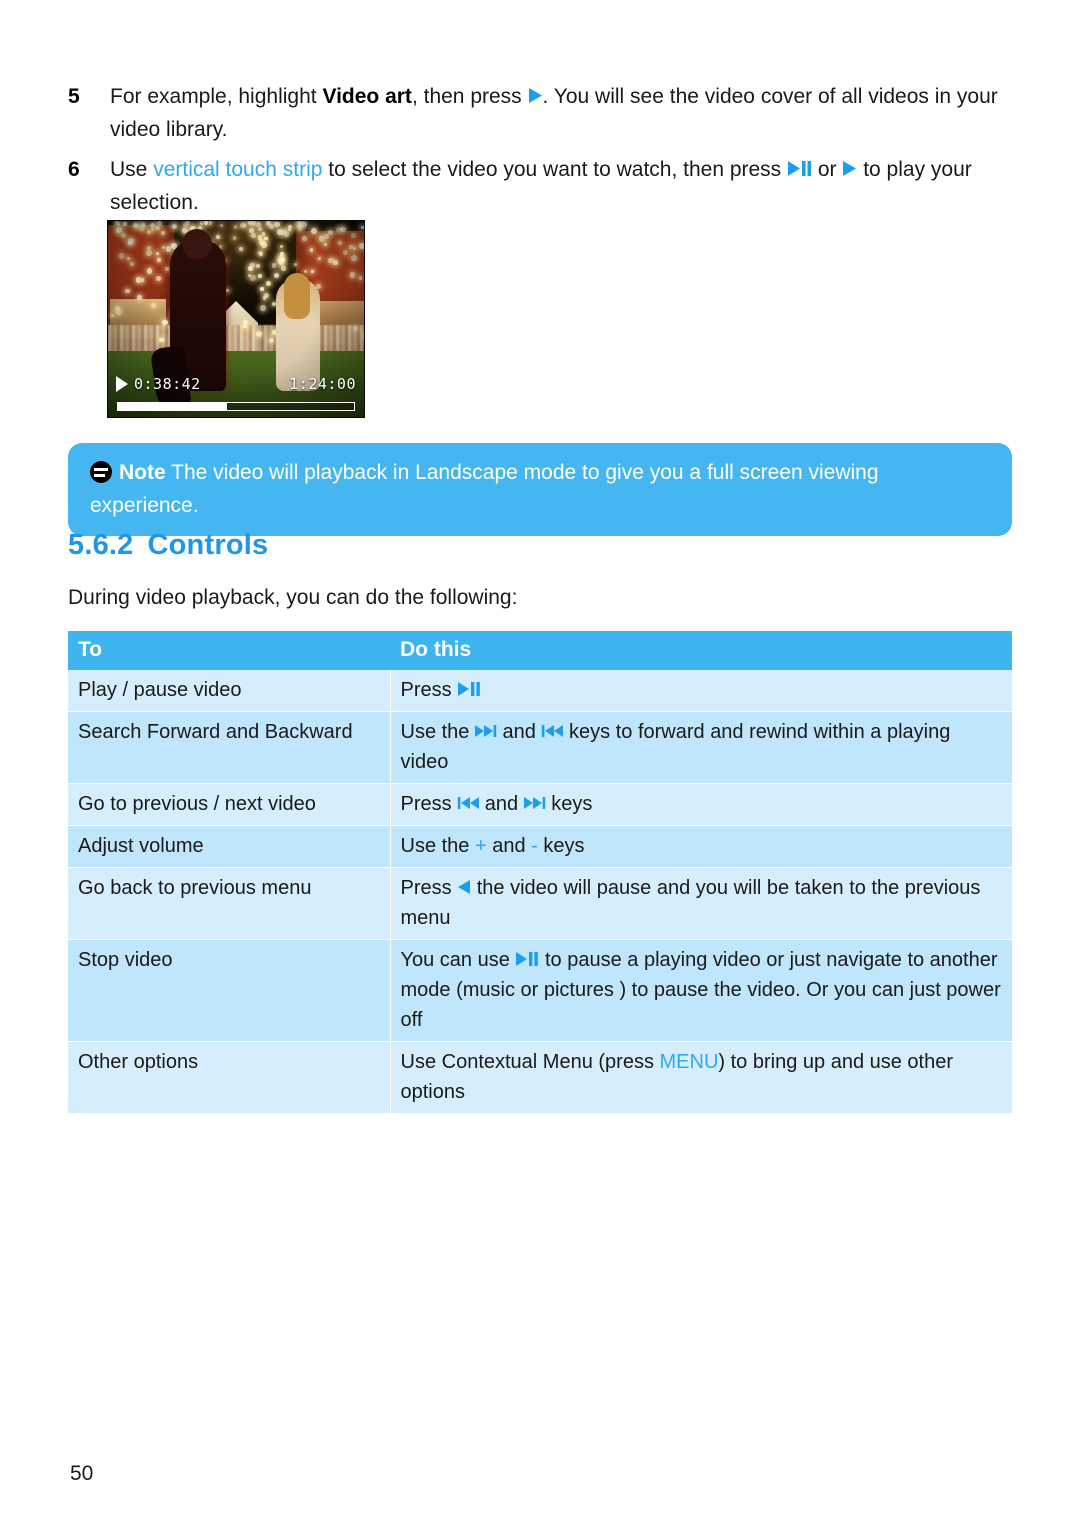 Image resolution: width=1080 pixels, height=1527 pixels. Describe the element at coordinates (229, 691) in the screenshot. I see `cell-to: Play / pause video` at that location.